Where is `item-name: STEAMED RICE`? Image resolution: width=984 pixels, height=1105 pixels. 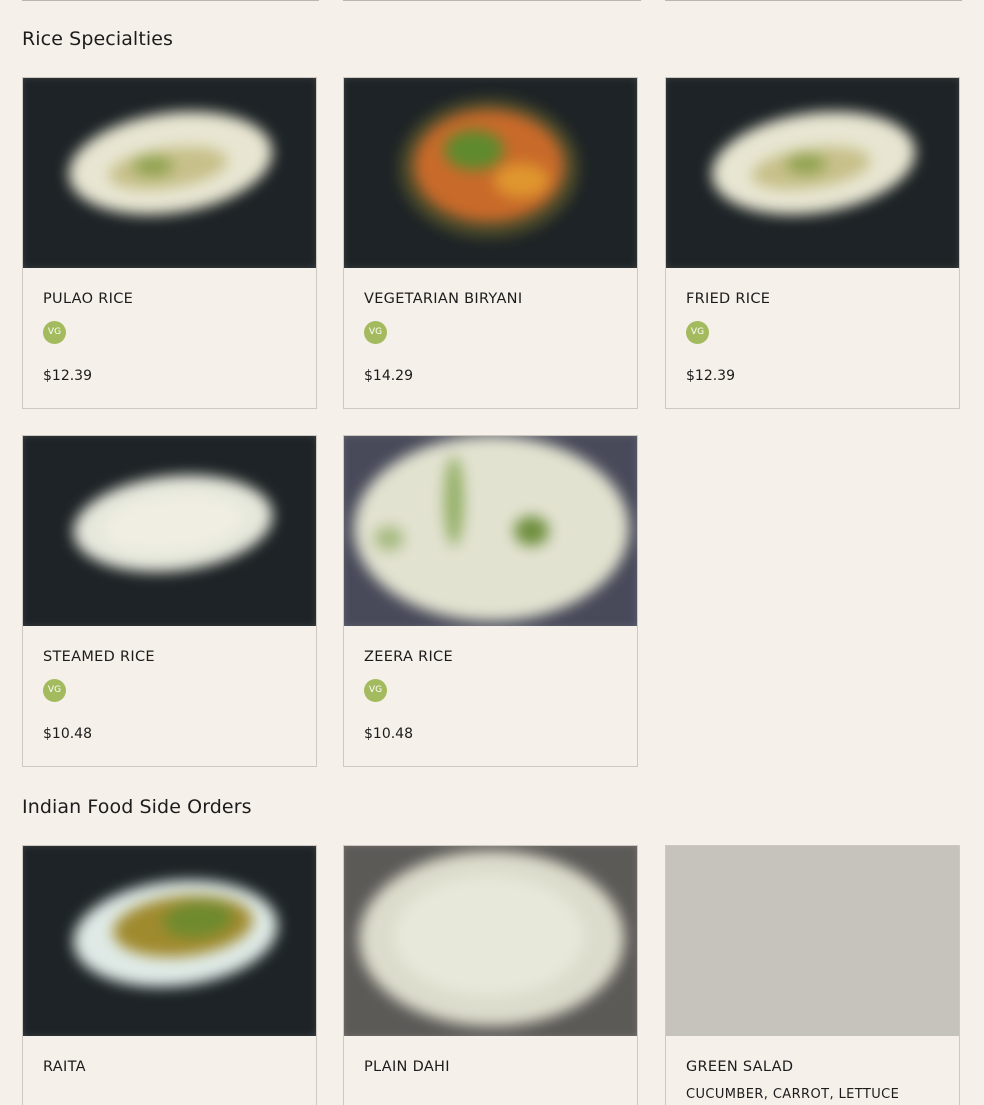
item-name: STEAMED RICE is located at coordinates (99, 657).